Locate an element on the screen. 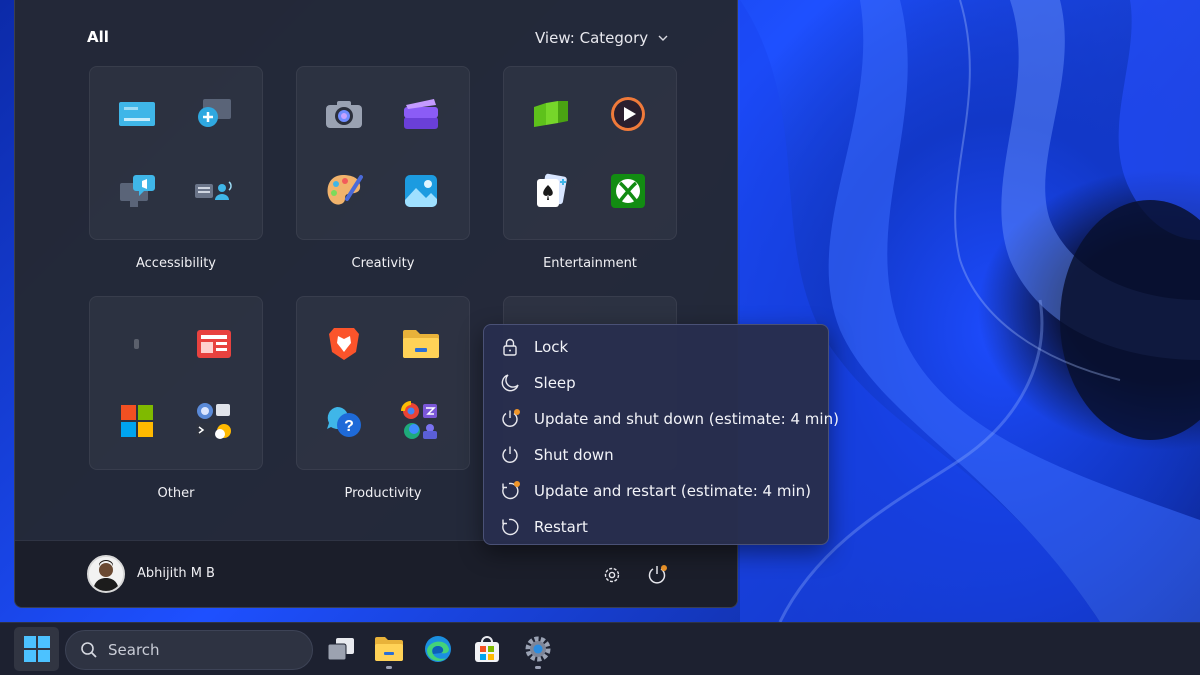  category-label: Accessibility is located at coordinates (176, 263).